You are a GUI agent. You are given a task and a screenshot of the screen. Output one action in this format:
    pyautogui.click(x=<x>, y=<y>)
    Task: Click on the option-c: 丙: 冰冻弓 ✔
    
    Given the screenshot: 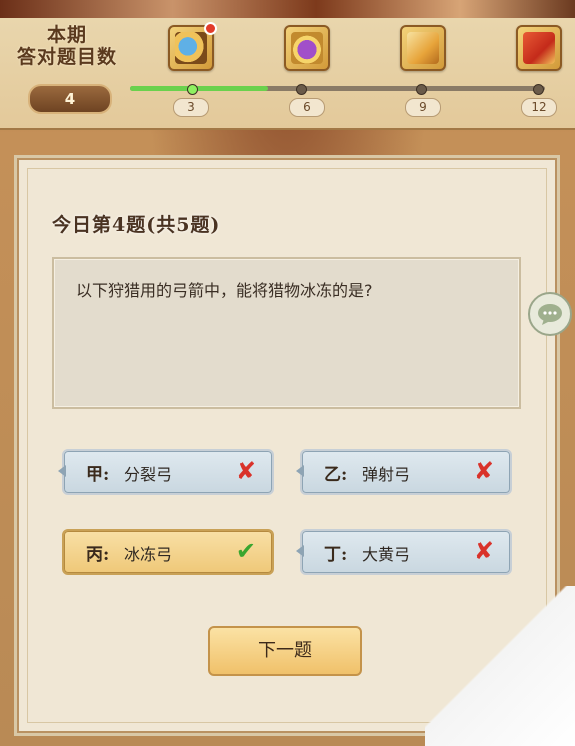 What is the action you would take?
    pyautogui.click(x=168, y=552)
    